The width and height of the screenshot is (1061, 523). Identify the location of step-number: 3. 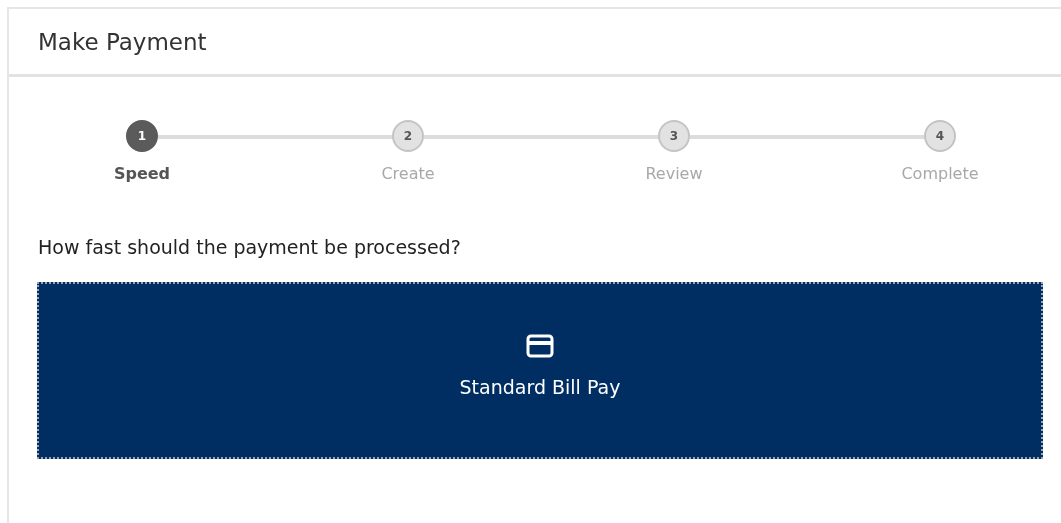
(674, 136).